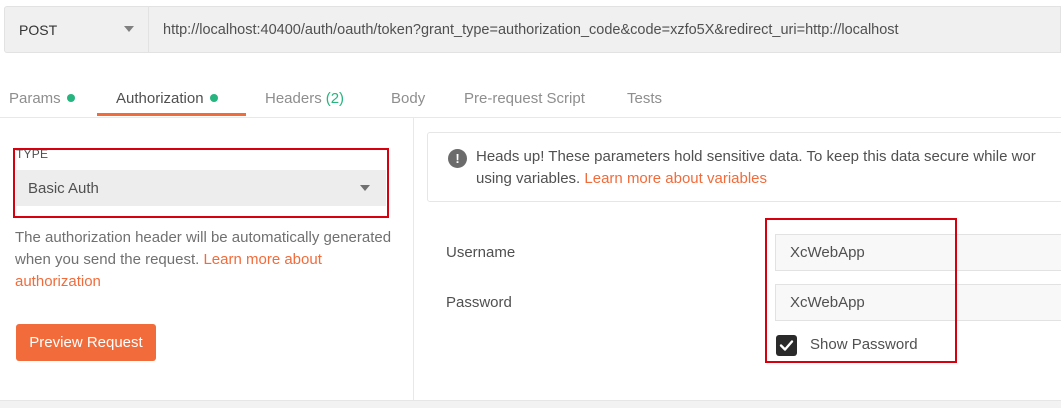  What do you see at coordinates (38, 29) in the screenshot?
I see `method-label: POST` at bounding box center [38, 29].